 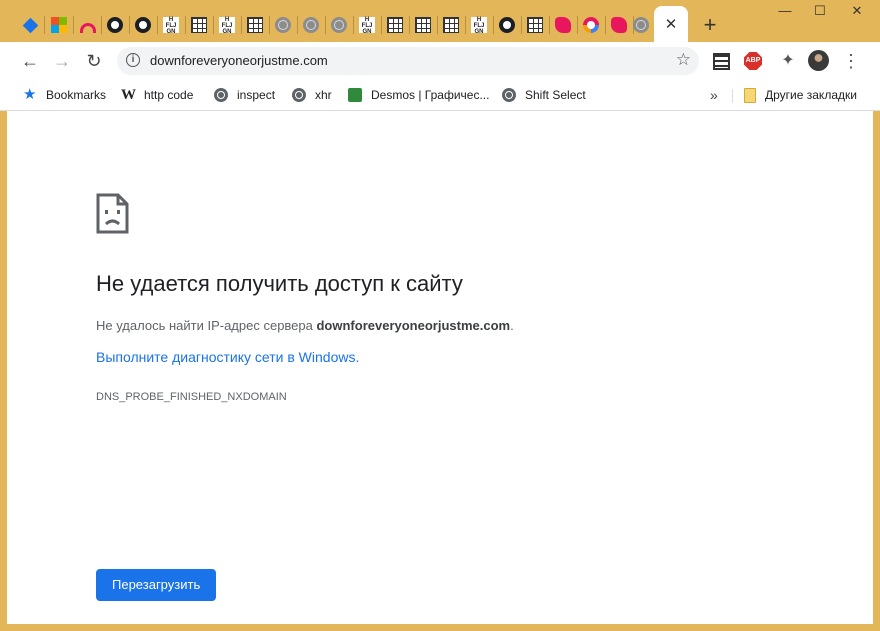 I want to click on back-button: ←, so click(x=30, y=61).